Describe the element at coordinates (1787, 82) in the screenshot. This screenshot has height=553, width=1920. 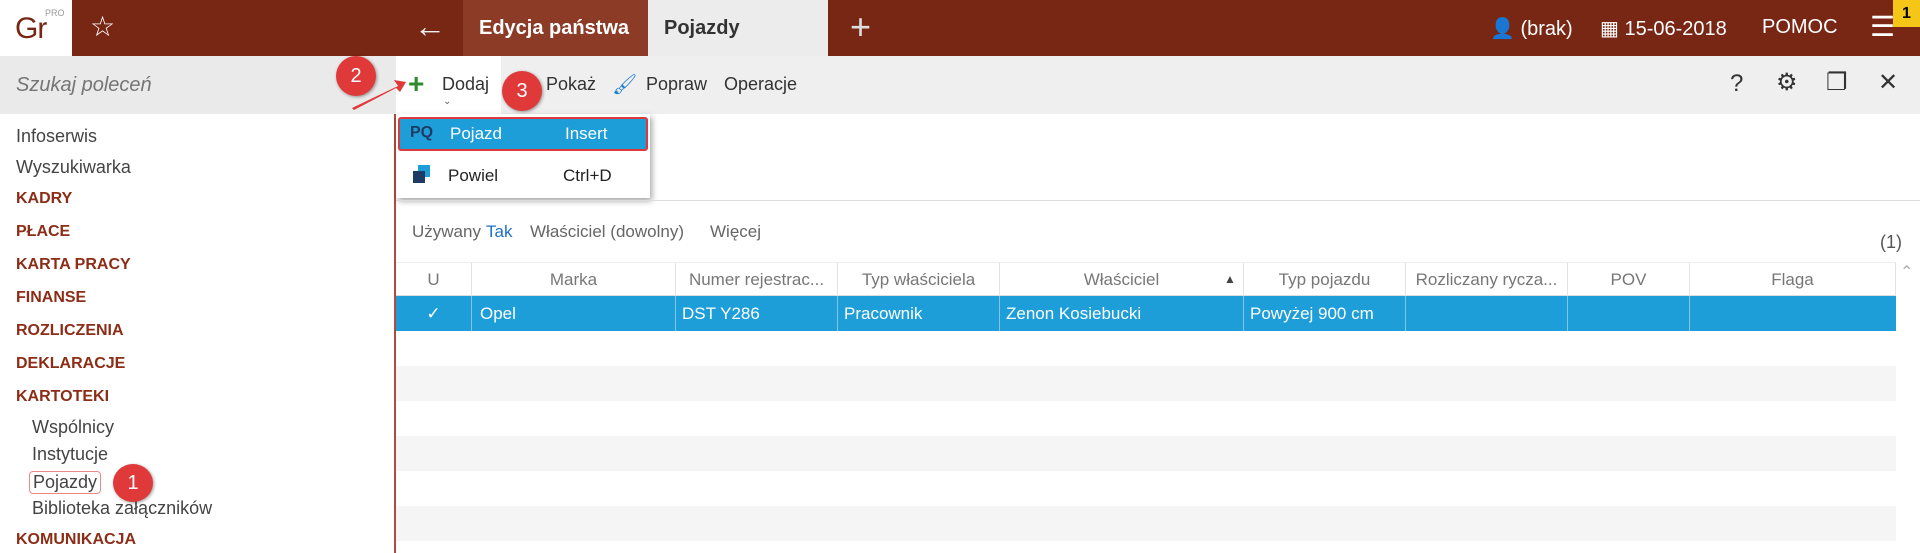
I see `gear-icon: ⚙` at that location.